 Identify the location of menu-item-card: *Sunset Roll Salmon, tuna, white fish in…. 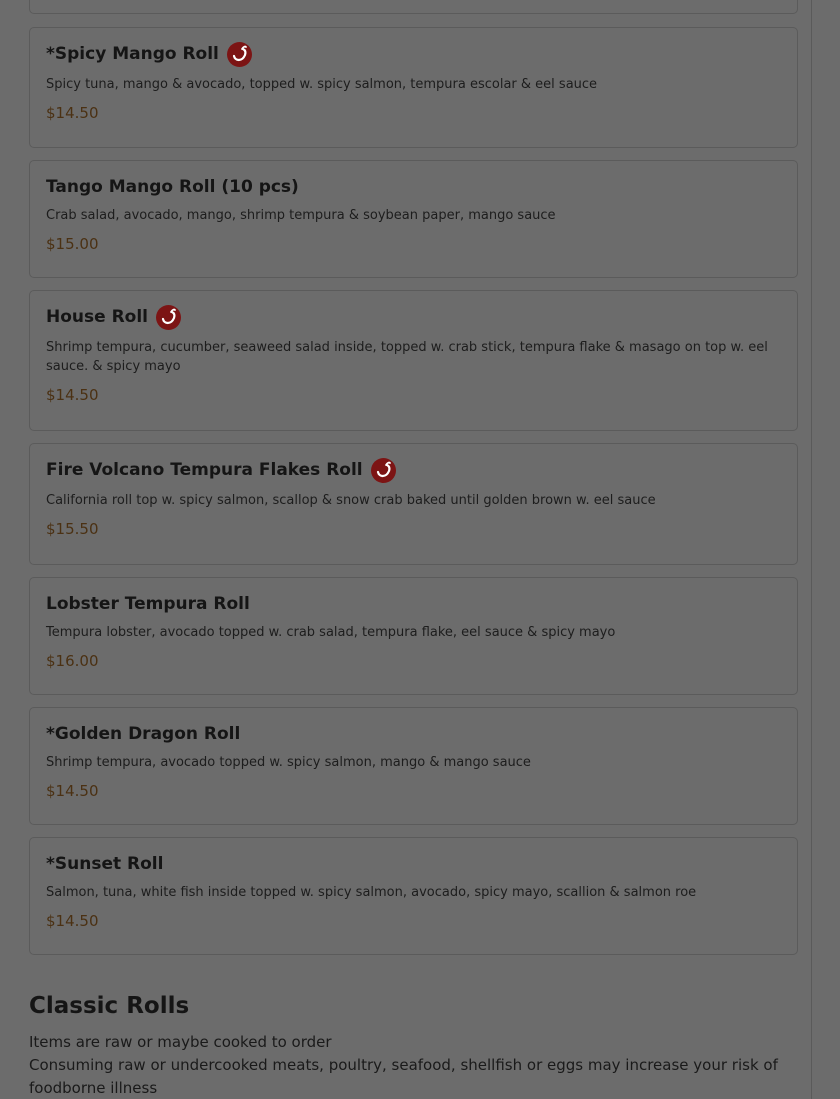
(413, 896).